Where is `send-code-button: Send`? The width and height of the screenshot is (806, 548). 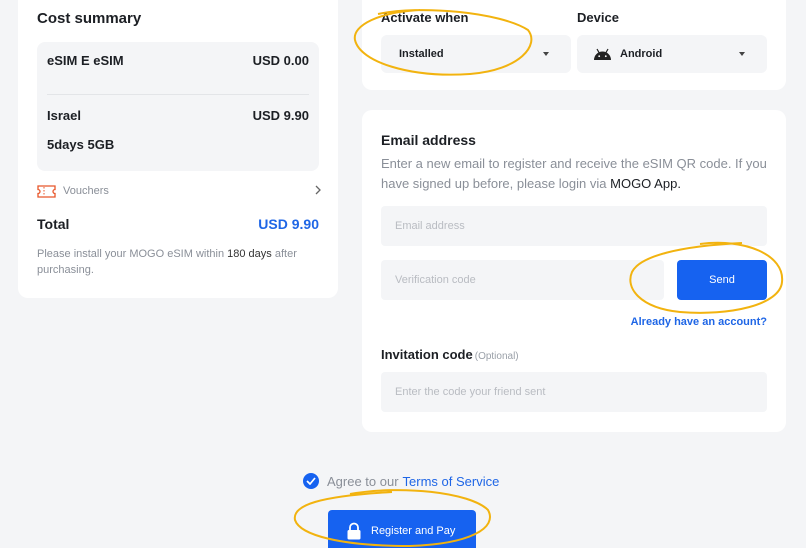
send-code-button: Send is located at coordinates (722, 280).